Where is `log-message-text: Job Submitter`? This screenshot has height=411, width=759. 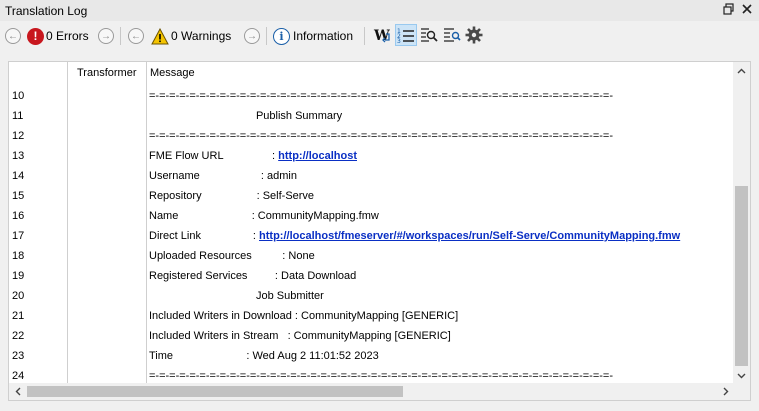 log-message-text: Job Submitter is located at coordinates (236, 296).